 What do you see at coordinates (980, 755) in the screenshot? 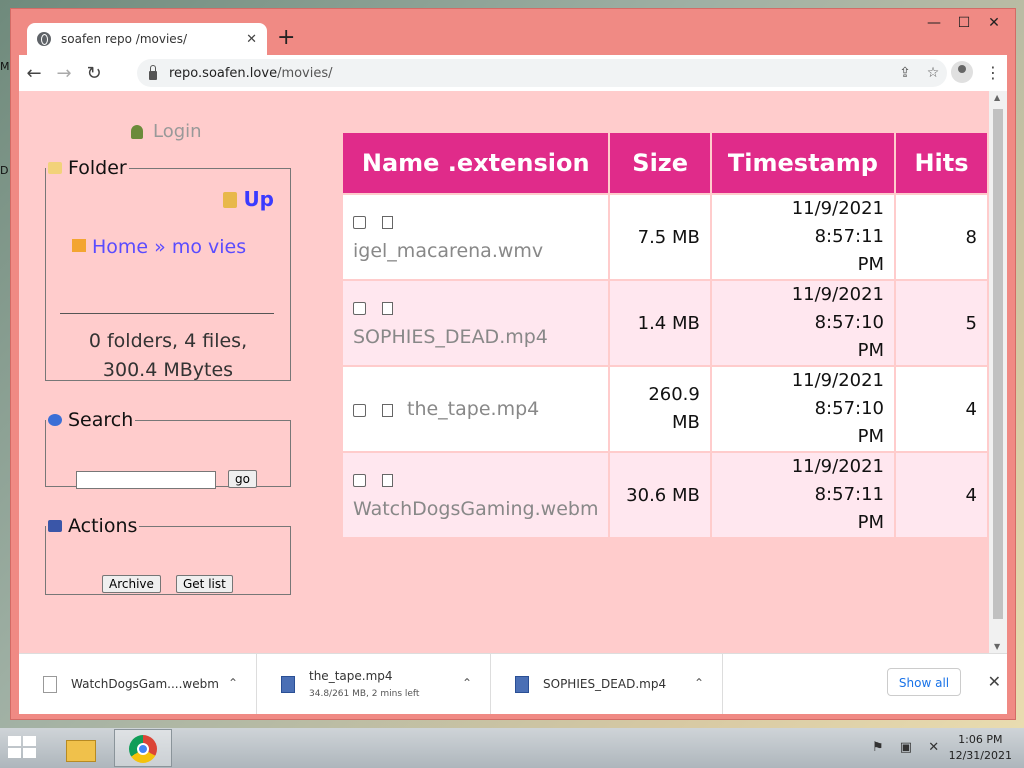
I see `clock-date: 12/31/2021` at bounding box center [980, 755].